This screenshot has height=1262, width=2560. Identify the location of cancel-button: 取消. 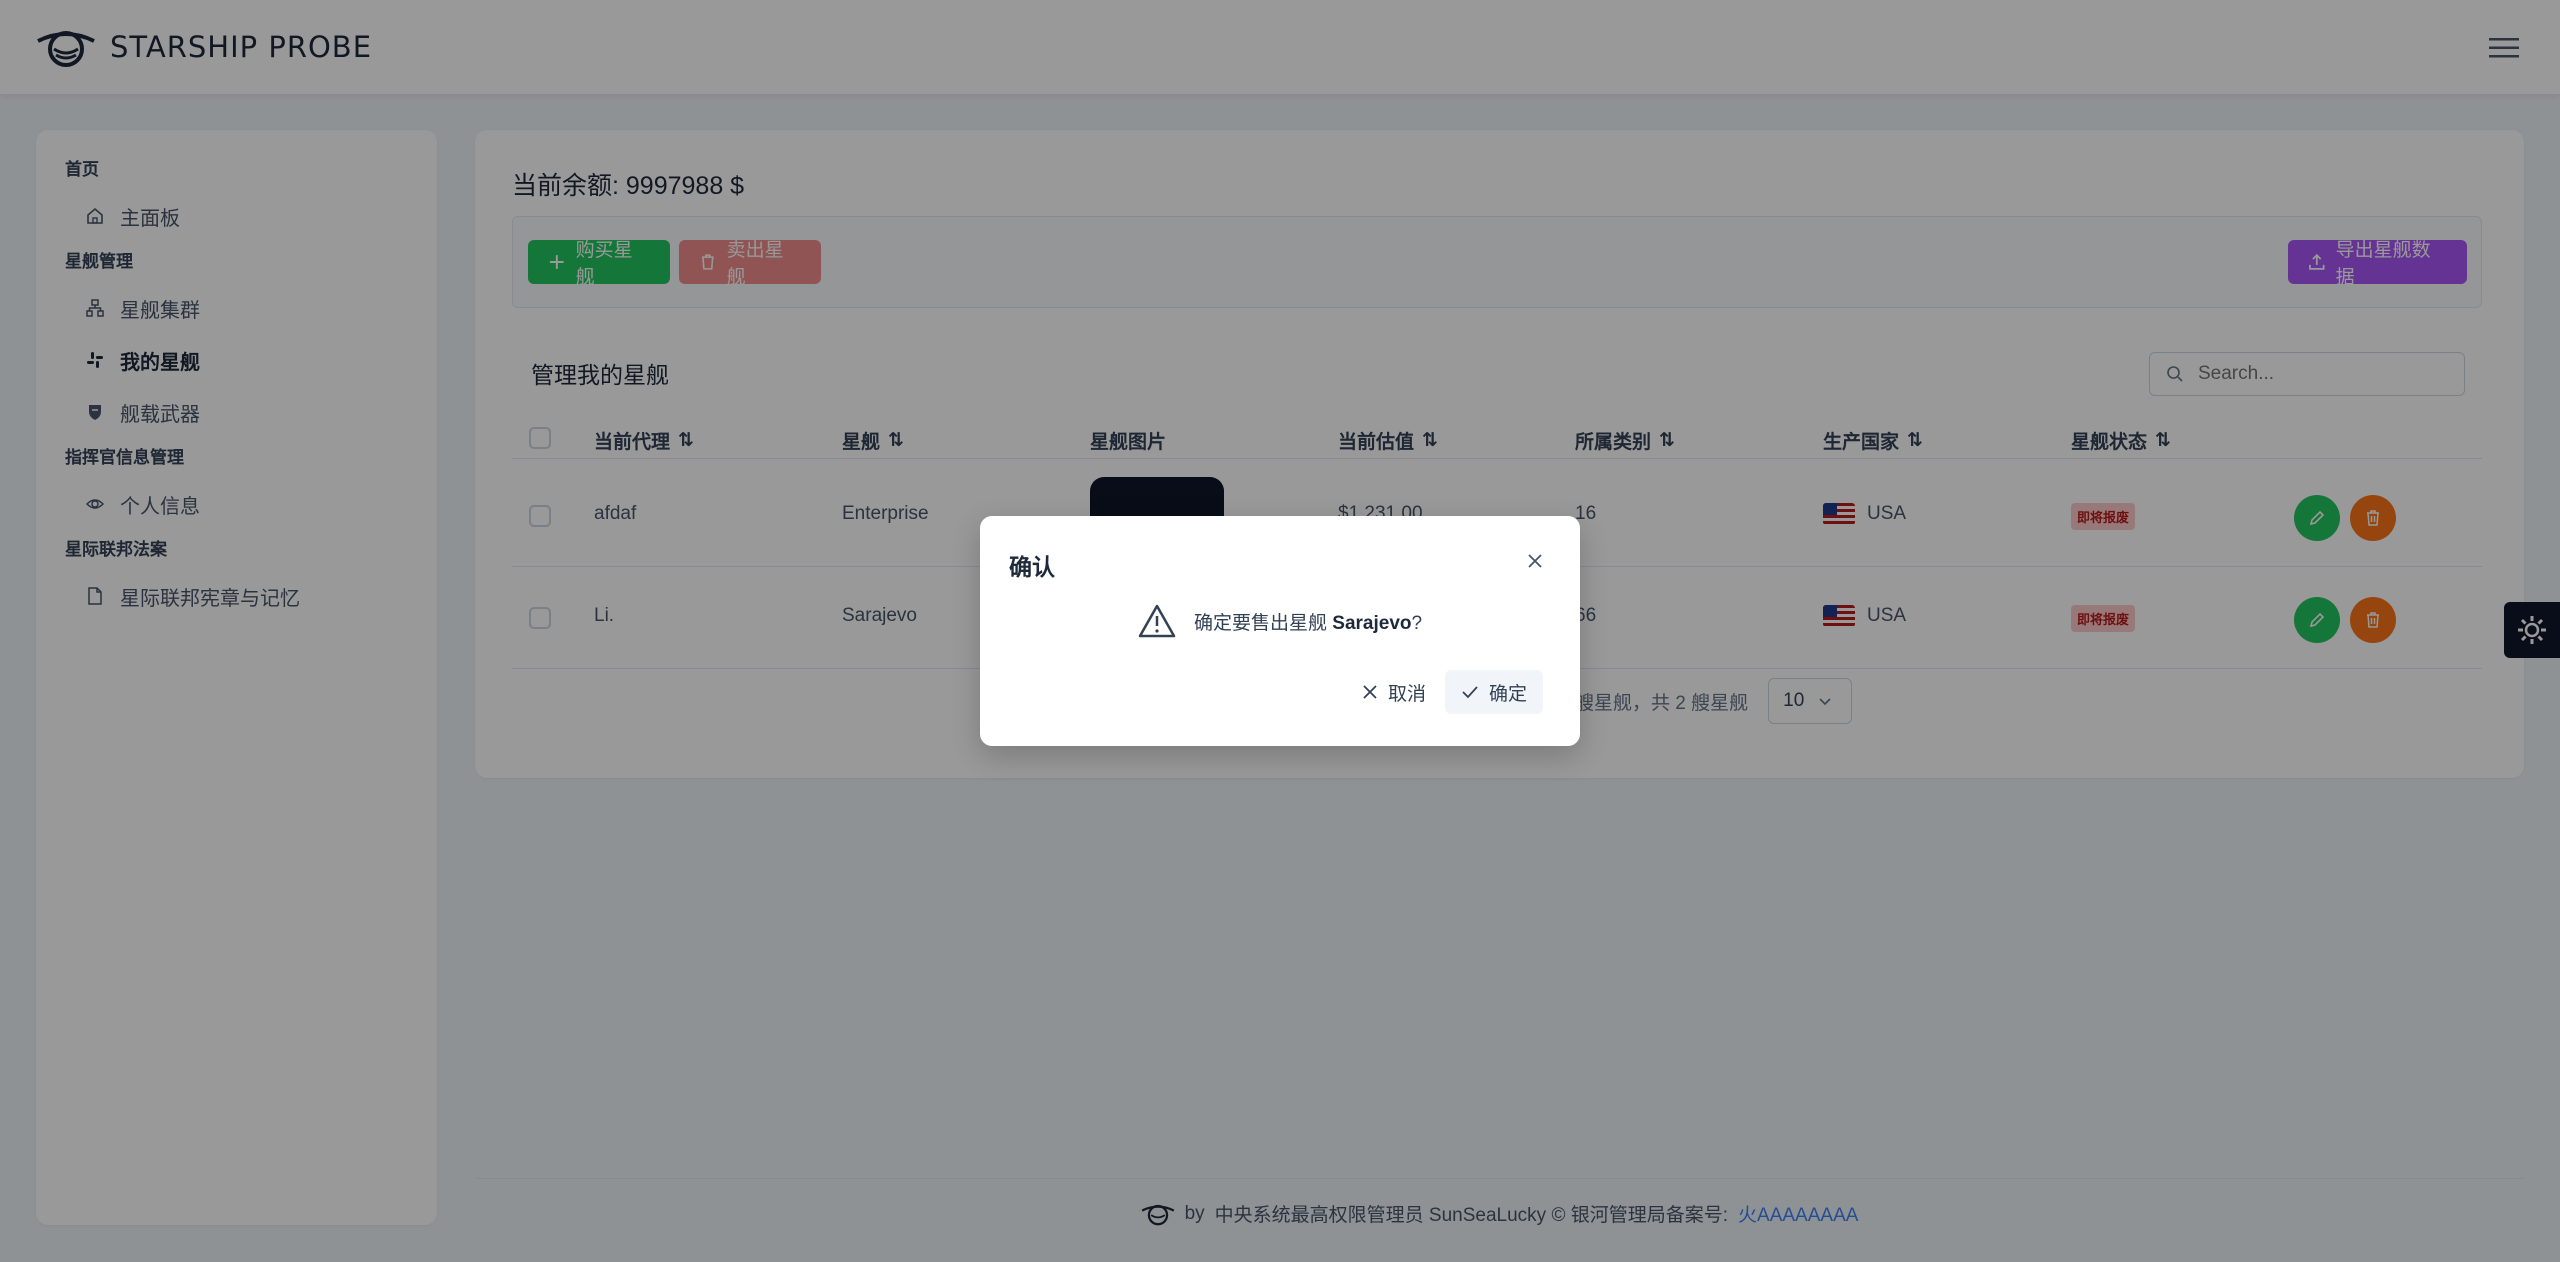
(1394, 692).